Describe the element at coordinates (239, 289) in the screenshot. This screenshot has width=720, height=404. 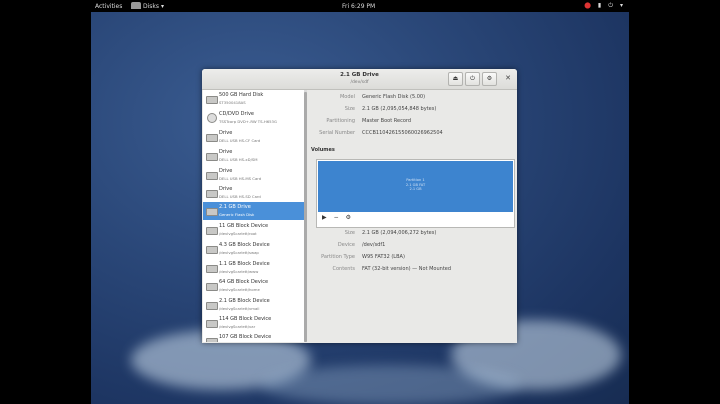
I see `device-detail: /devlvgScarlett/home` at that location.